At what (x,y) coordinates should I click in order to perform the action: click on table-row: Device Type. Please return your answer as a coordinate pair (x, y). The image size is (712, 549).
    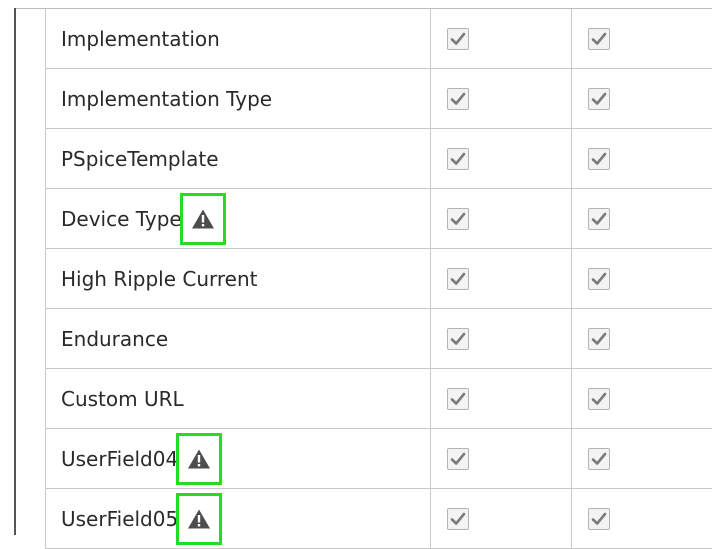
    Looking at the image, I should click on (379, 219).